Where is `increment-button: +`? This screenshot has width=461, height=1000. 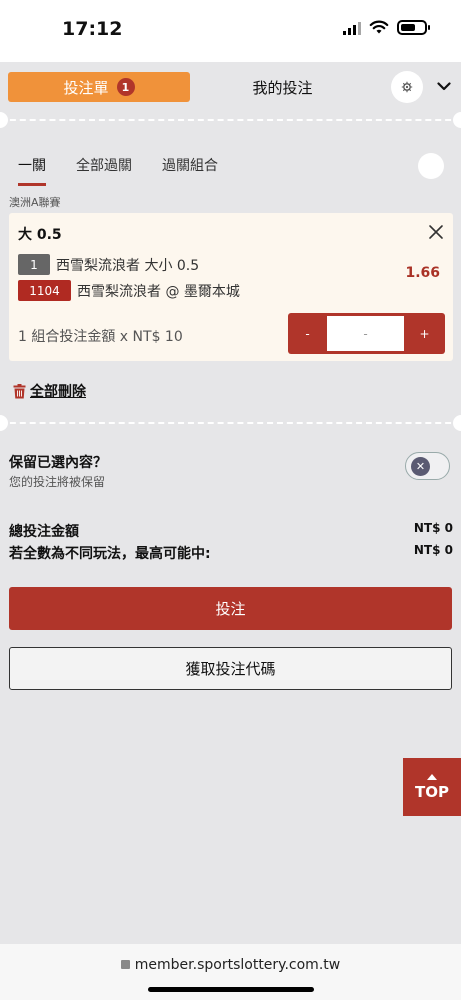 increment-button: + is located at coordinates (424, 333).